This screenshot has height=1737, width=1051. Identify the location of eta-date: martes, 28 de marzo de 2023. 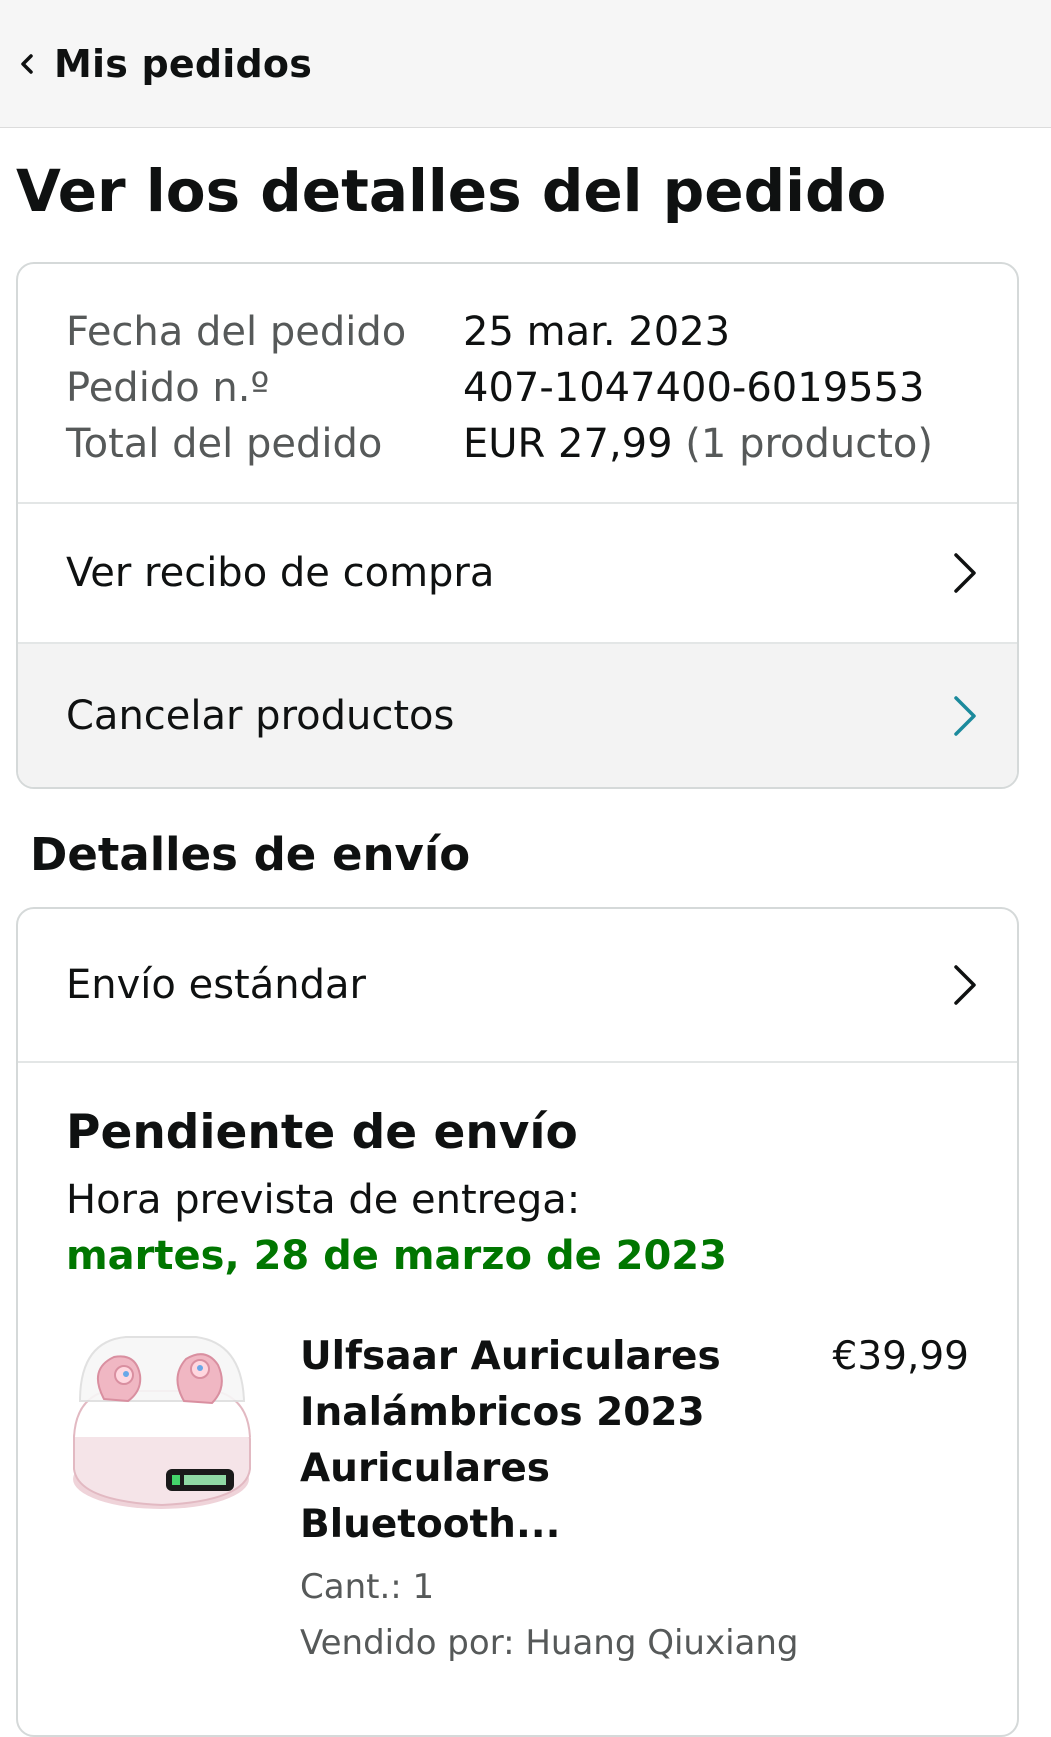
(396, 1256).